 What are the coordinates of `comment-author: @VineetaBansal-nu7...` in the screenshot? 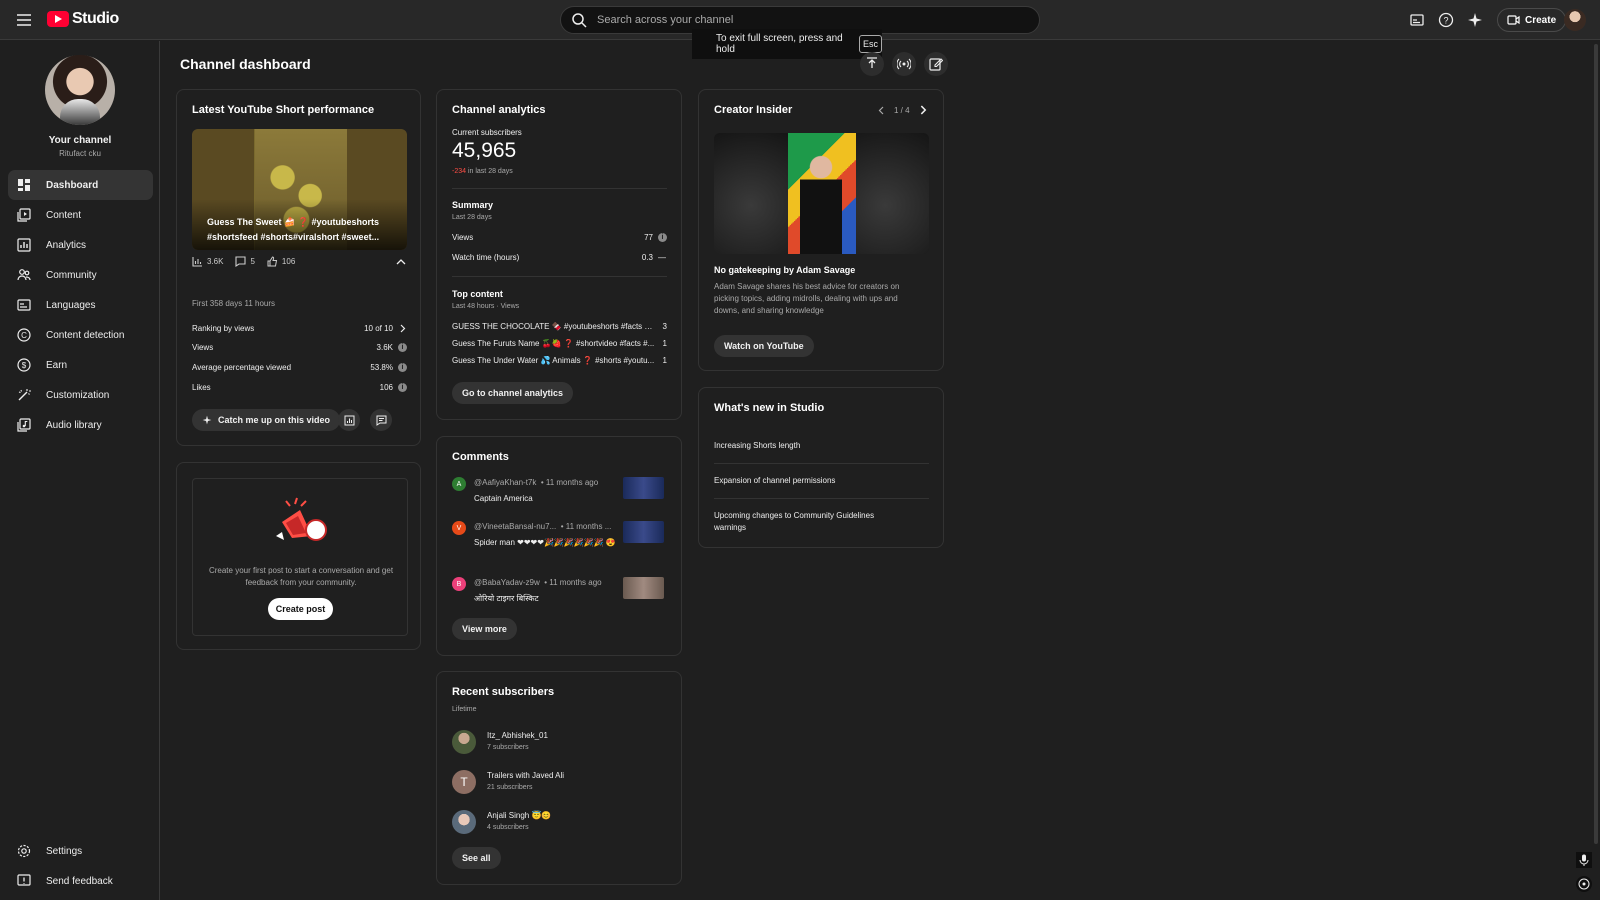 It's located at (515, 526).